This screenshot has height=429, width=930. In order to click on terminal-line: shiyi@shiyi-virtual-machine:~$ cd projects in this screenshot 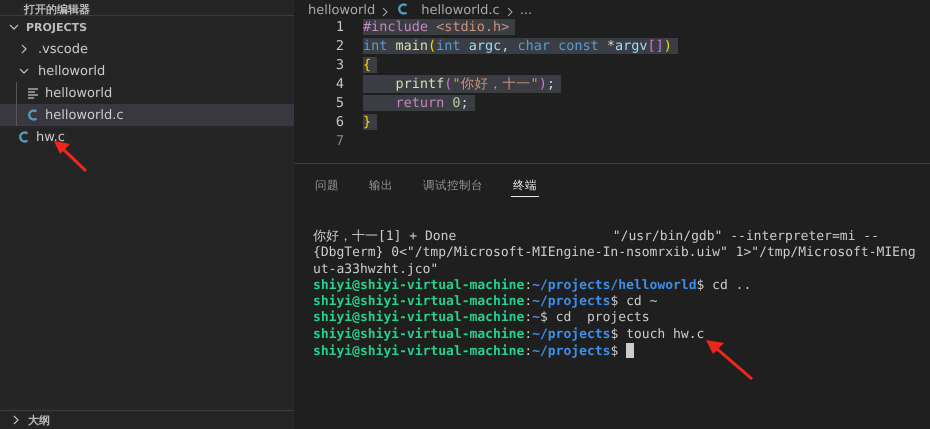, I will do `click(482, 318)`.